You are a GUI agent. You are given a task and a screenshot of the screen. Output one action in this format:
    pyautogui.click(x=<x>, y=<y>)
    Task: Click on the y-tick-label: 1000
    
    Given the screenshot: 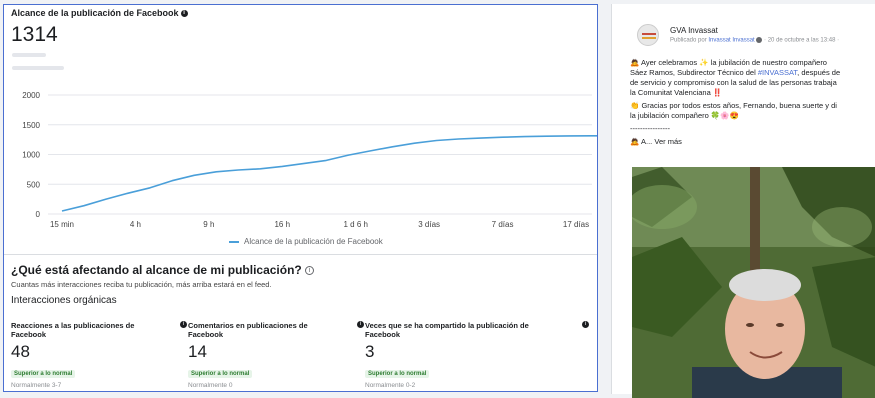 What is the action you would take?
    pyautogui.click(x=31, y=155)
    